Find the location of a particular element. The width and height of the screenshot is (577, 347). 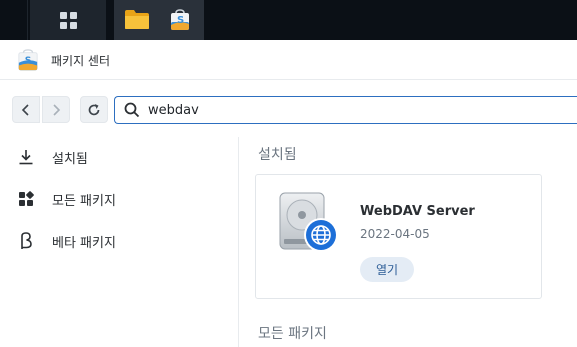

chevron-right-icon is located at coordinates (57, 109).